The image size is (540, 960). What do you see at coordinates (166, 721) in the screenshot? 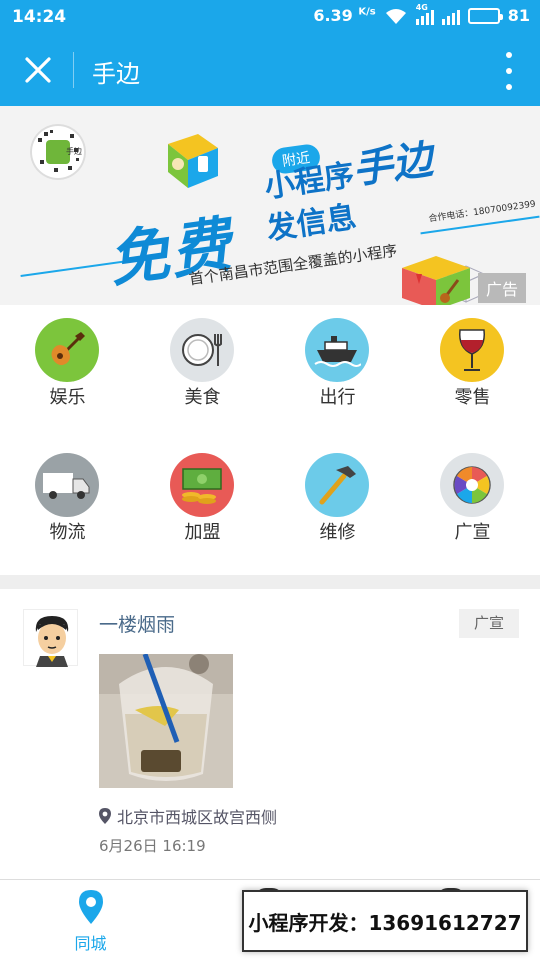
I see `post-photo` at bounding box center [166, 721].